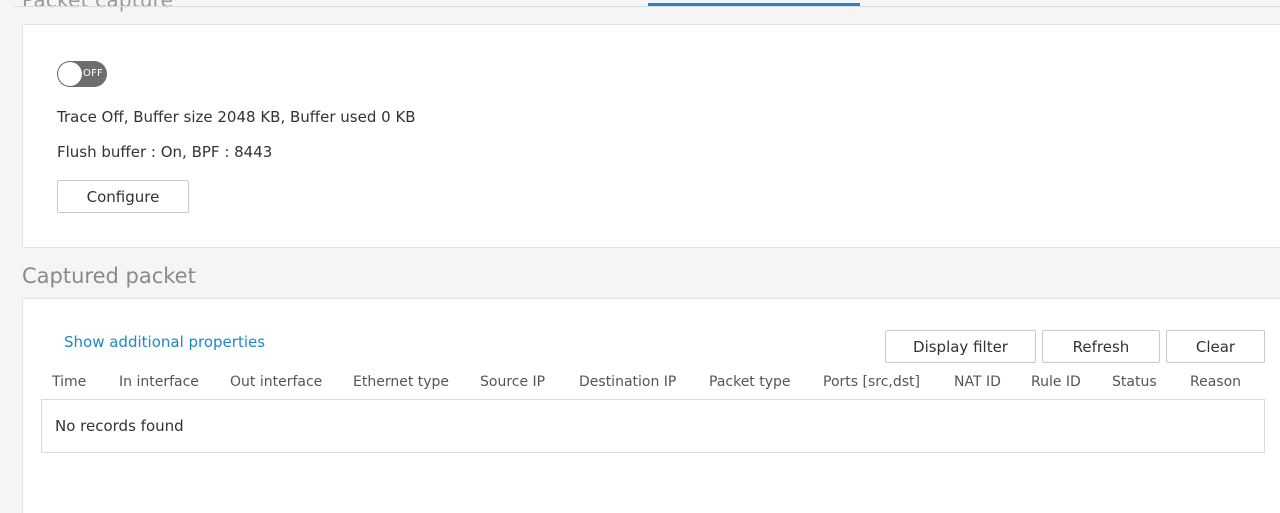 The height and width of the screenshot is (513, 1280). What do you see at coordinates (123, 196) in the screenshot?
I see `configure-button: Configure` at bounding box center [123, 196].